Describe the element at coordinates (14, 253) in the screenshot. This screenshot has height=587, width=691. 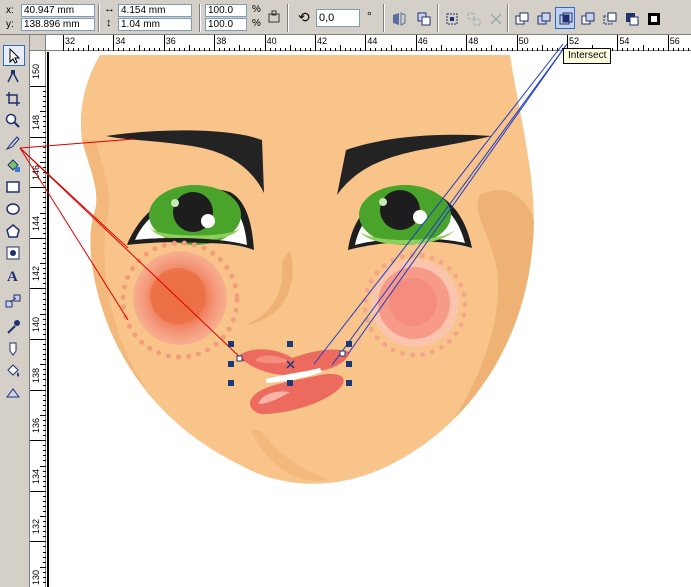
I see `basic-shapes-icon` at that location.